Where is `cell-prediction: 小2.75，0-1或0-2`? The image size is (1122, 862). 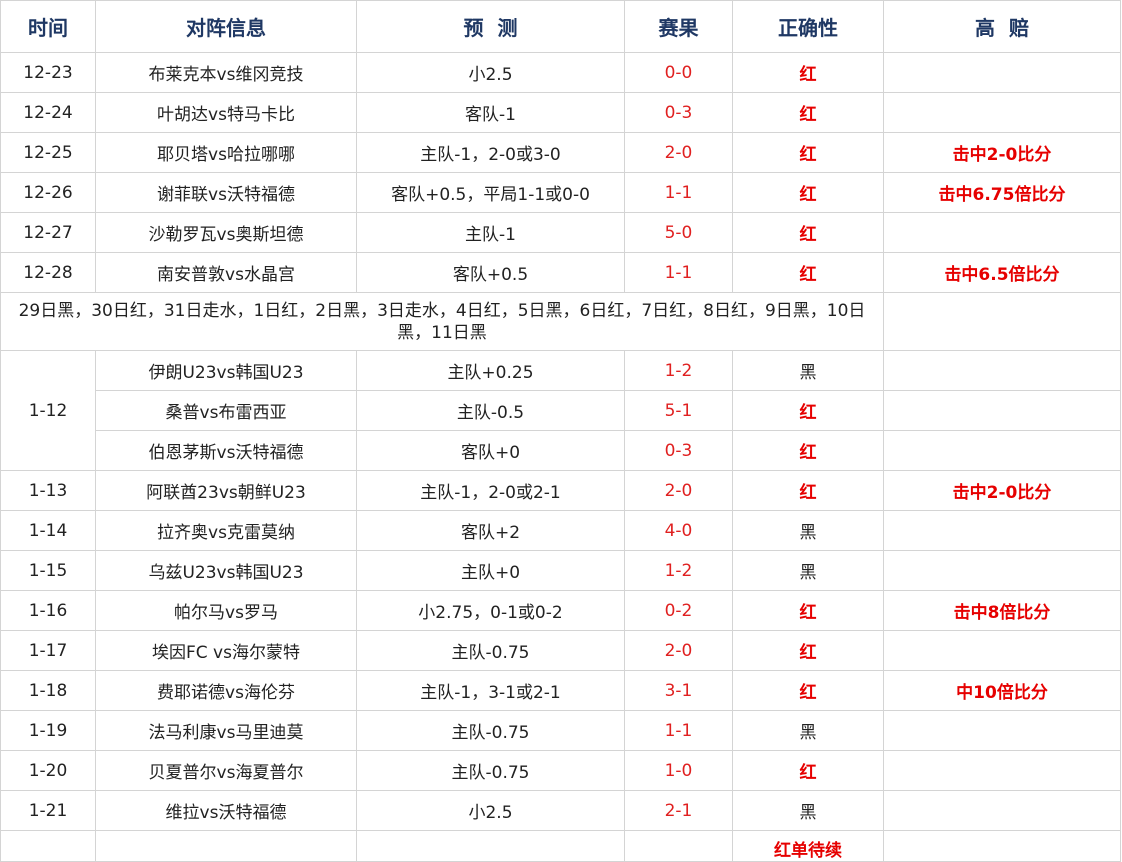
cell-prediction: 小2.75，0-1或0-2 is located at coordinates (490, 610).